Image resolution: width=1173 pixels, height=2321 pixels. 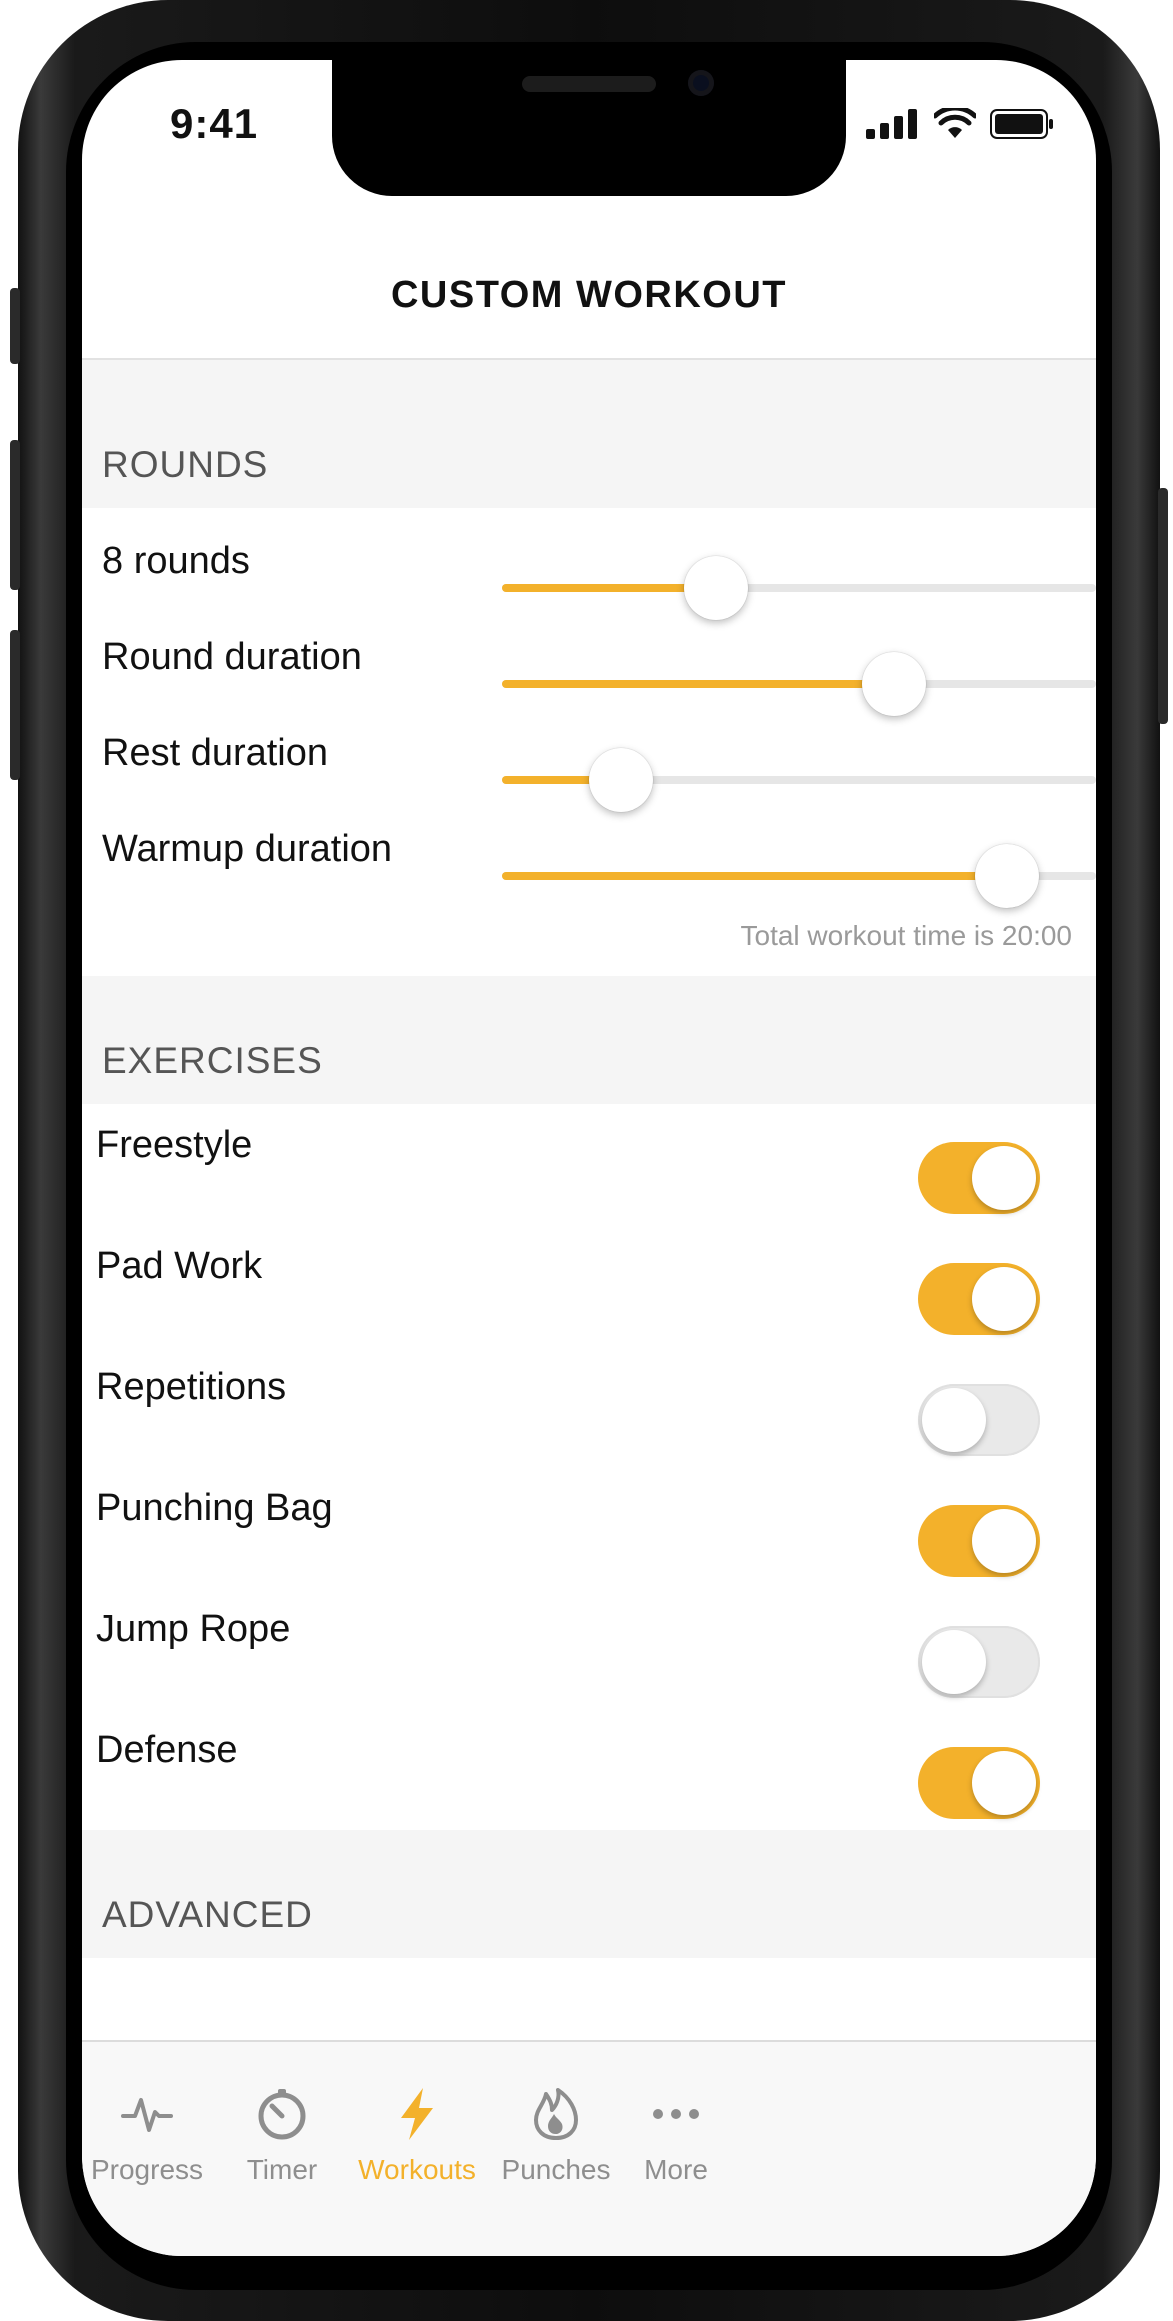 I want to click on tab-label: More, so click(x=676, y=2169).